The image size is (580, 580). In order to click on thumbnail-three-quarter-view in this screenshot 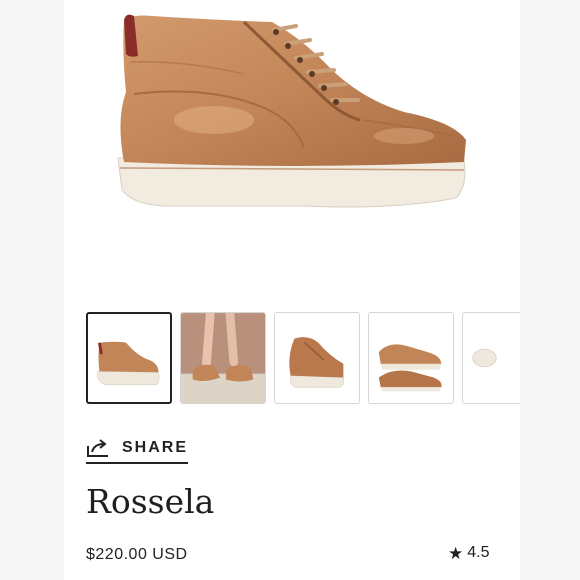, I will do `click(317, 358)`.